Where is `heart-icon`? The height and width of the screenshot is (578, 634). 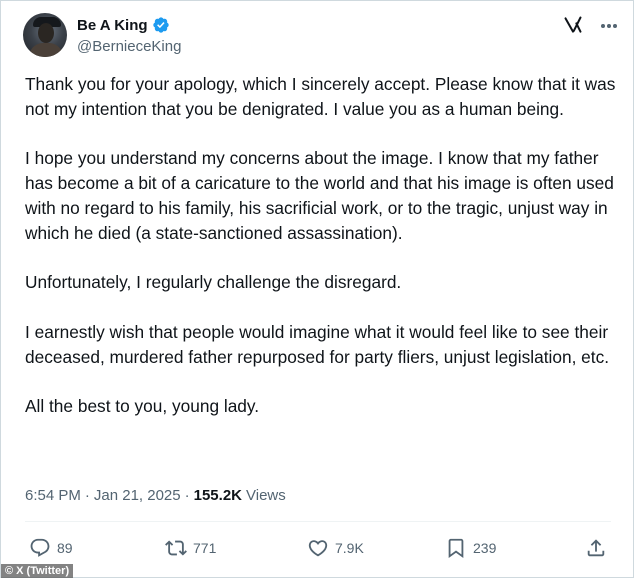 heart-icon is located at coordinates (318, 548).